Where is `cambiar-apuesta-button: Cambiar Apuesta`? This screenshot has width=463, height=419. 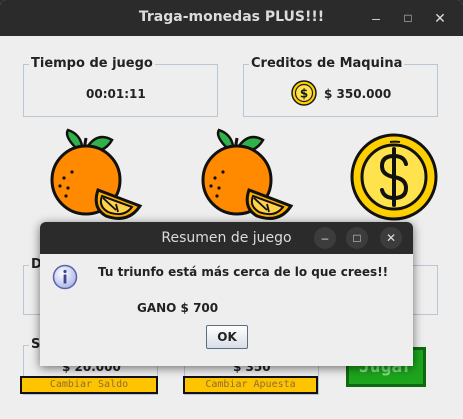 cambiar-apuesta-button: Cambiar Apuesta is located at coordinates (250, 385).